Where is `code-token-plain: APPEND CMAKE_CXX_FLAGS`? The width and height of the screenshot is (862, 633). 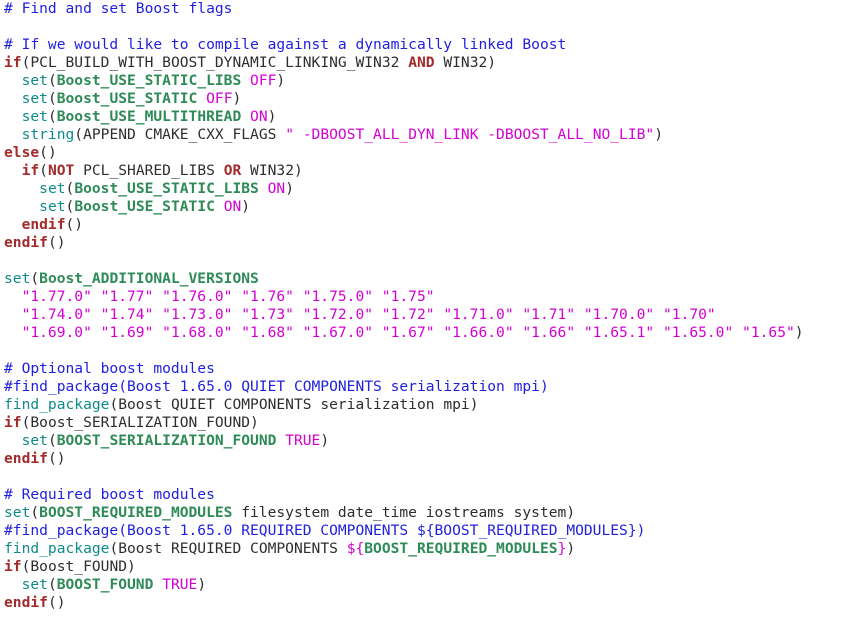
code-token-plain: APPEND CMAKE_CXX_FLAGS is located at coordinates (184, 134).